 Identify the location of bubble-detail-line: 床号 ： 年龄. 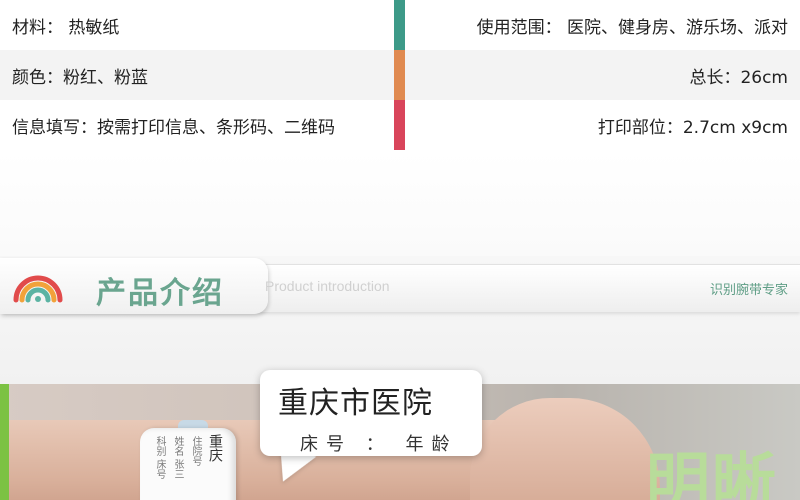
(379, 444).